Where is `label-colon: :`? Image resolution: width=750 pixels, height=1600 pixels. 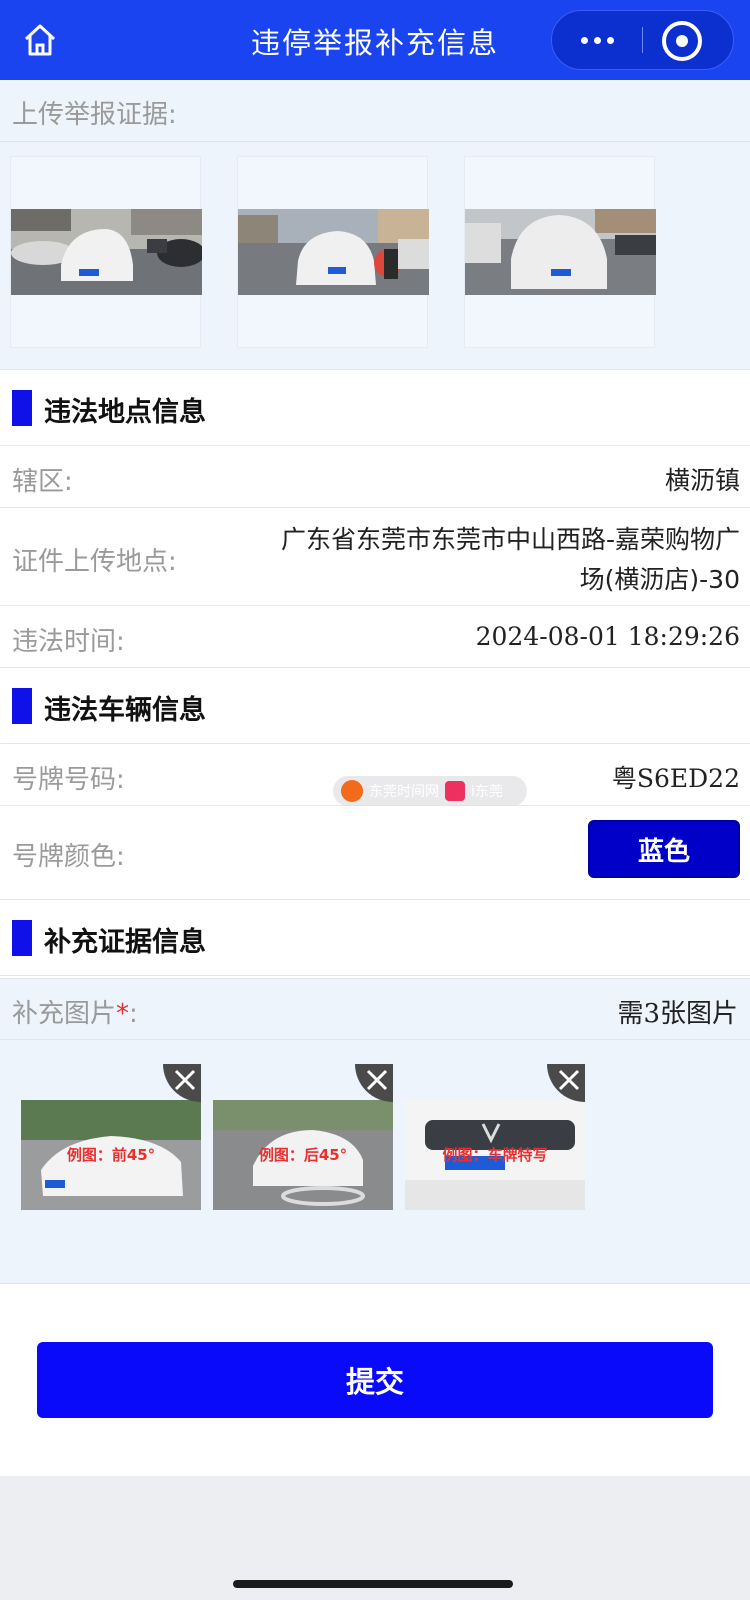
label-colon: : is located at coordinates (133, 1014).